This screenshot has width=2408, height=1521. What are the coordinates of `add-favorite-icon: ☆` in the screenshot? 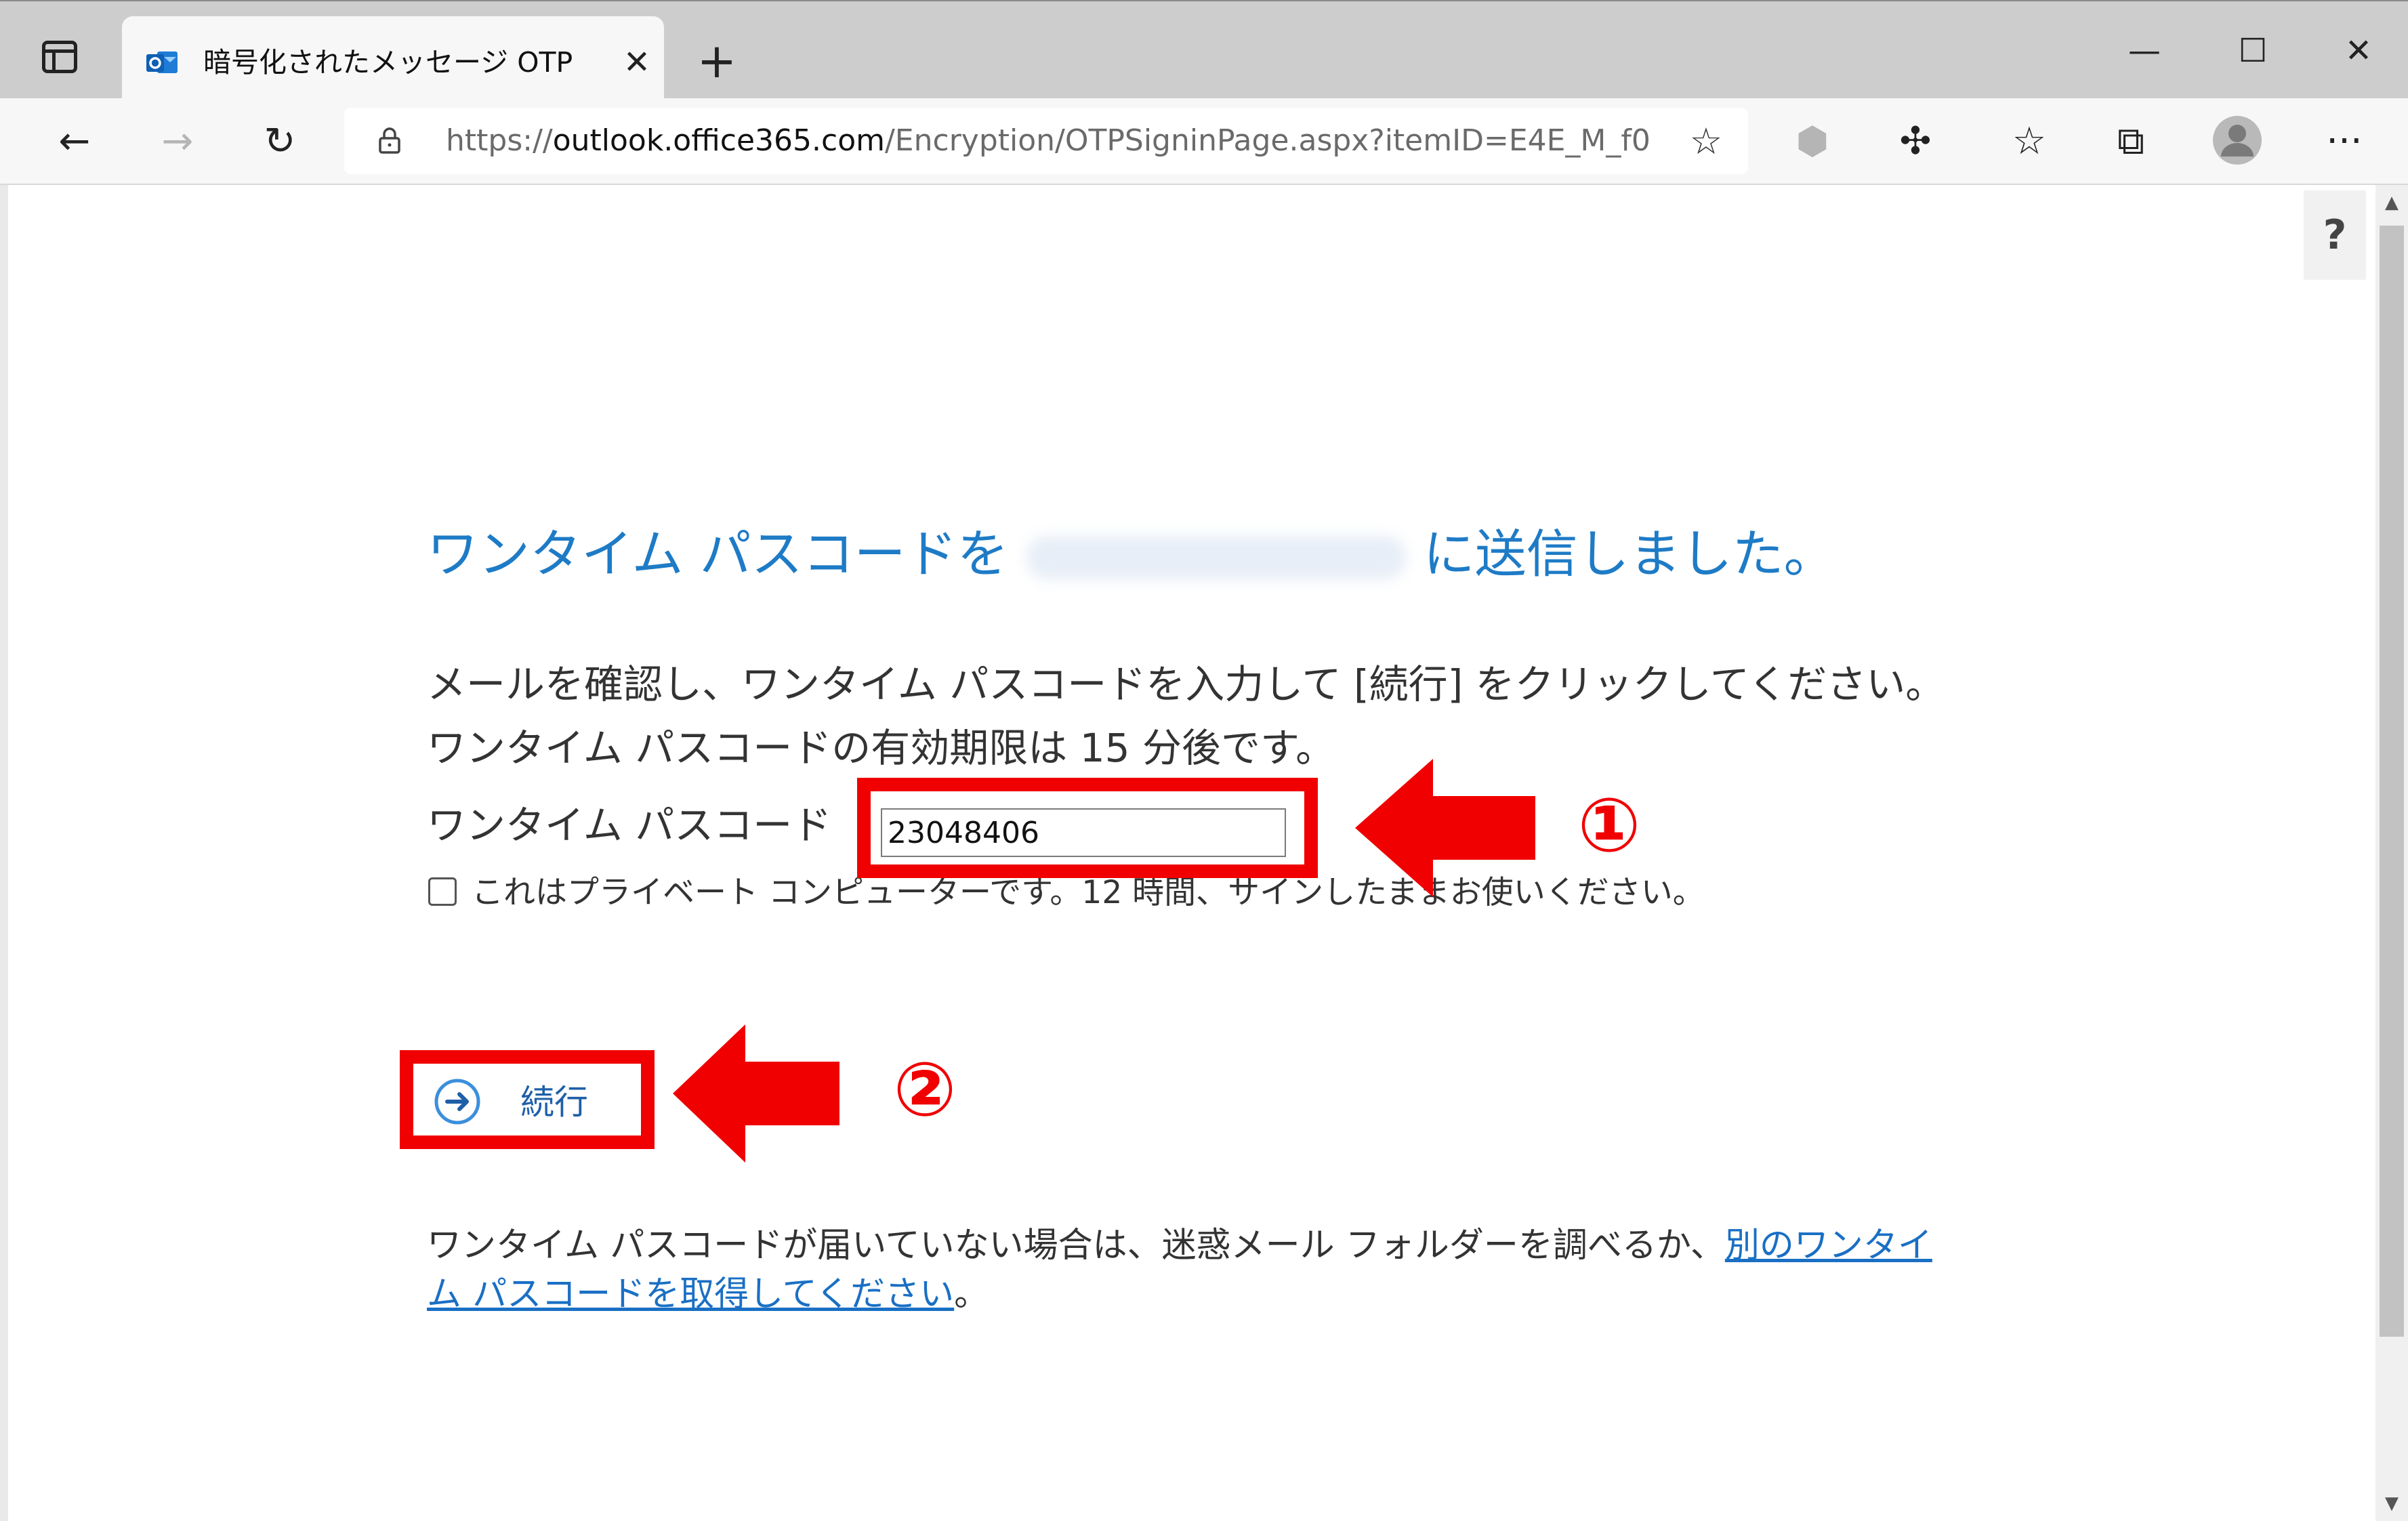 It's located at (1706, 141).